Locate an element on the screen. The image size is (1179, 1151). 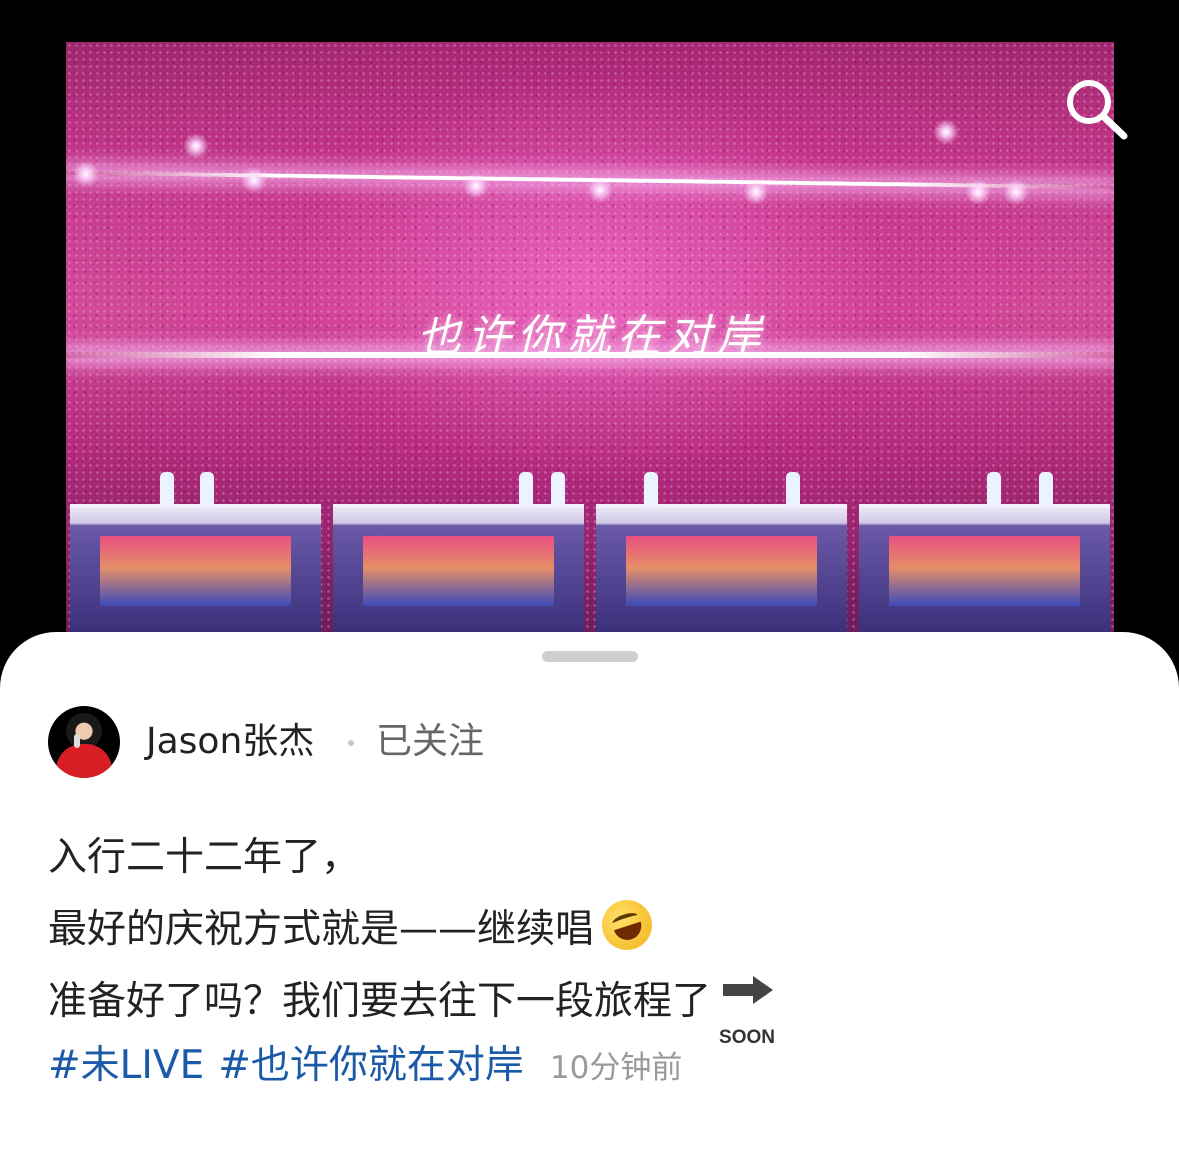
post-tags: #未LIVE #也许你就在对岸 10分钟前 is located at coordinates (365, 1069).